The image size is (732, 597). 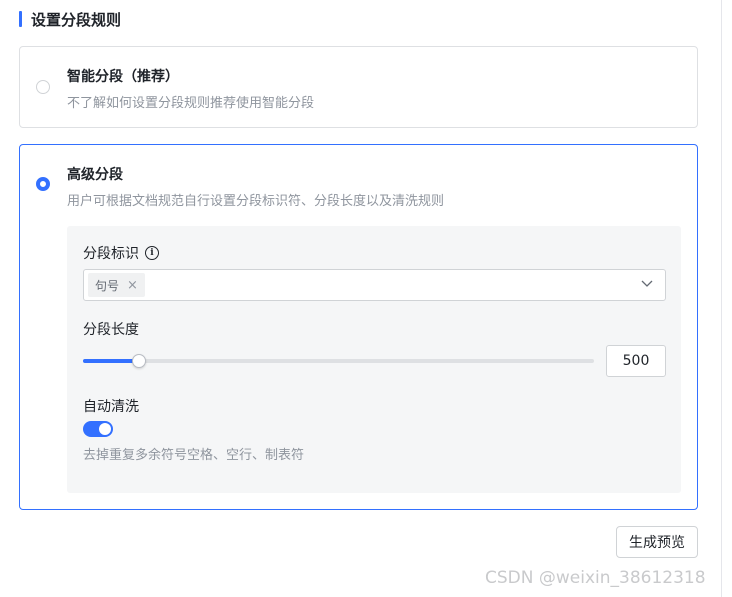 What do you see at coordinates (105, 429) in the screenshot?
I see `toggle-knob` at bounding box center [105, 429].